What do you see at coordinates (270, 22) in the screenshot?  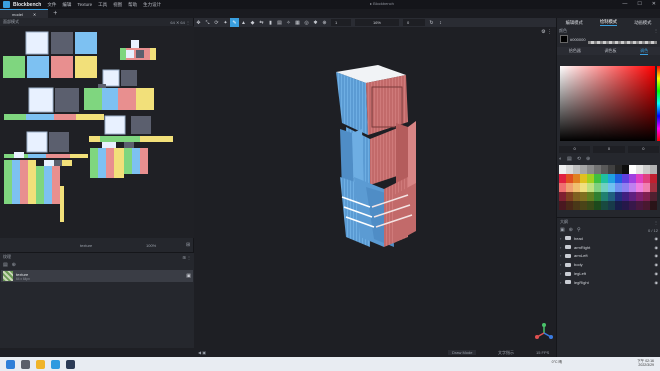 I see `color-picker-icon: ▮` at bounding box center [270, 22].